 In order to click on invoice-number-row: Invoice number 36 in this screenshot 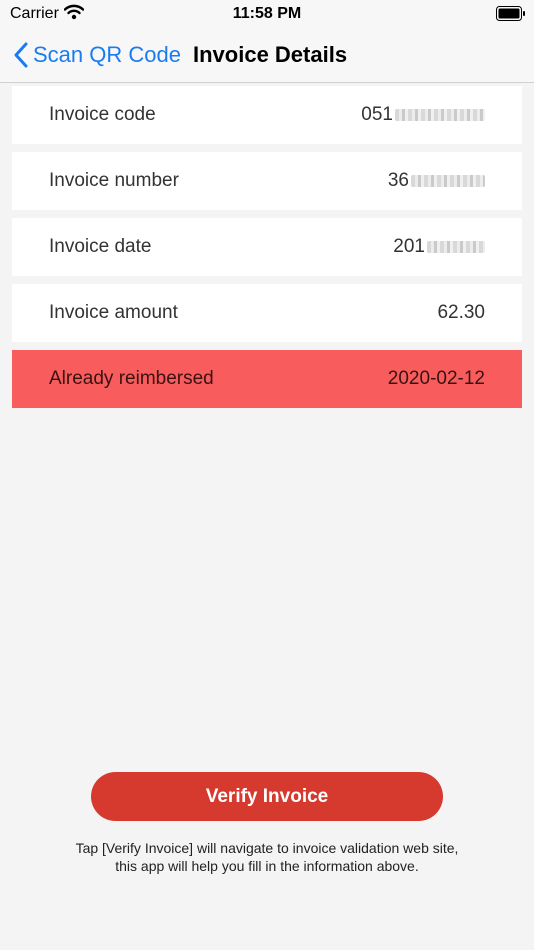, I will do `click(267, 181)`.